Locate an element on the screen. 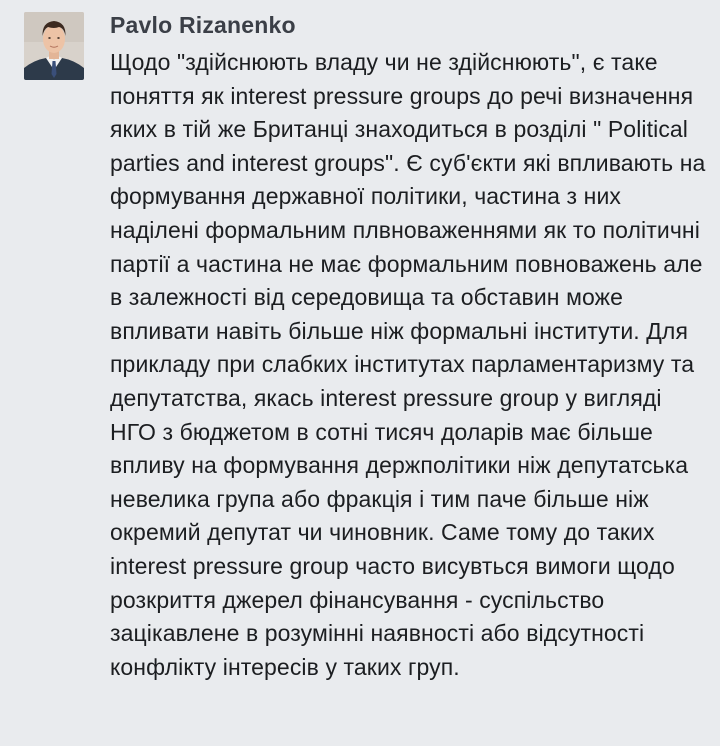  avatar-photo is located at coordinates (54, 46).